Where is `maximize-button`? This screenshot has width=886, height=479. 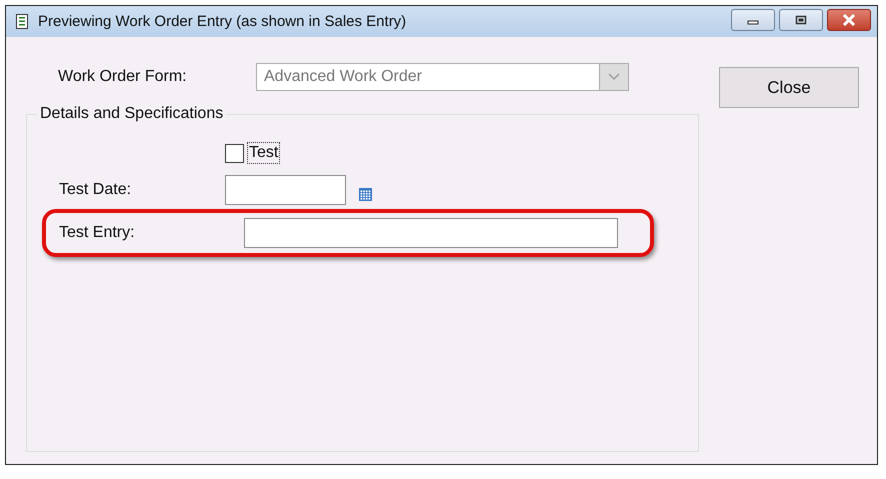 maximize-button is located at coordinates (801, 20).